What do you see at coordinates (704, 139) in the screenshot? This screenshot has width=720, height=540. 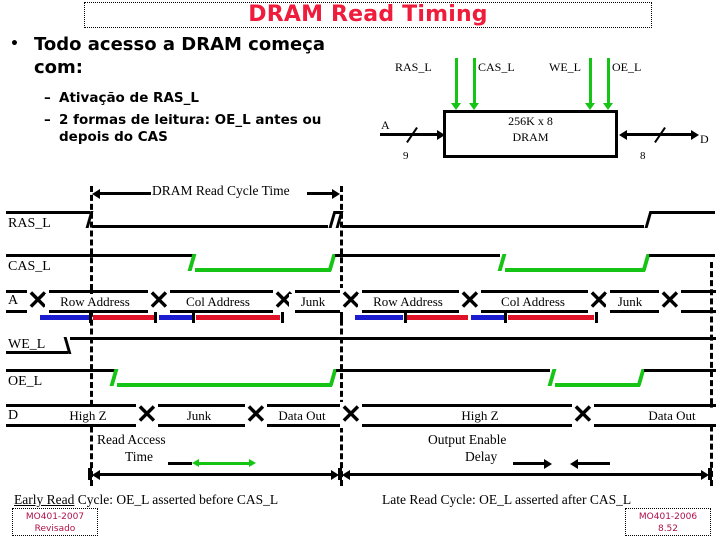 I see `data-bus-label: D` at bounding box center [704, 139].